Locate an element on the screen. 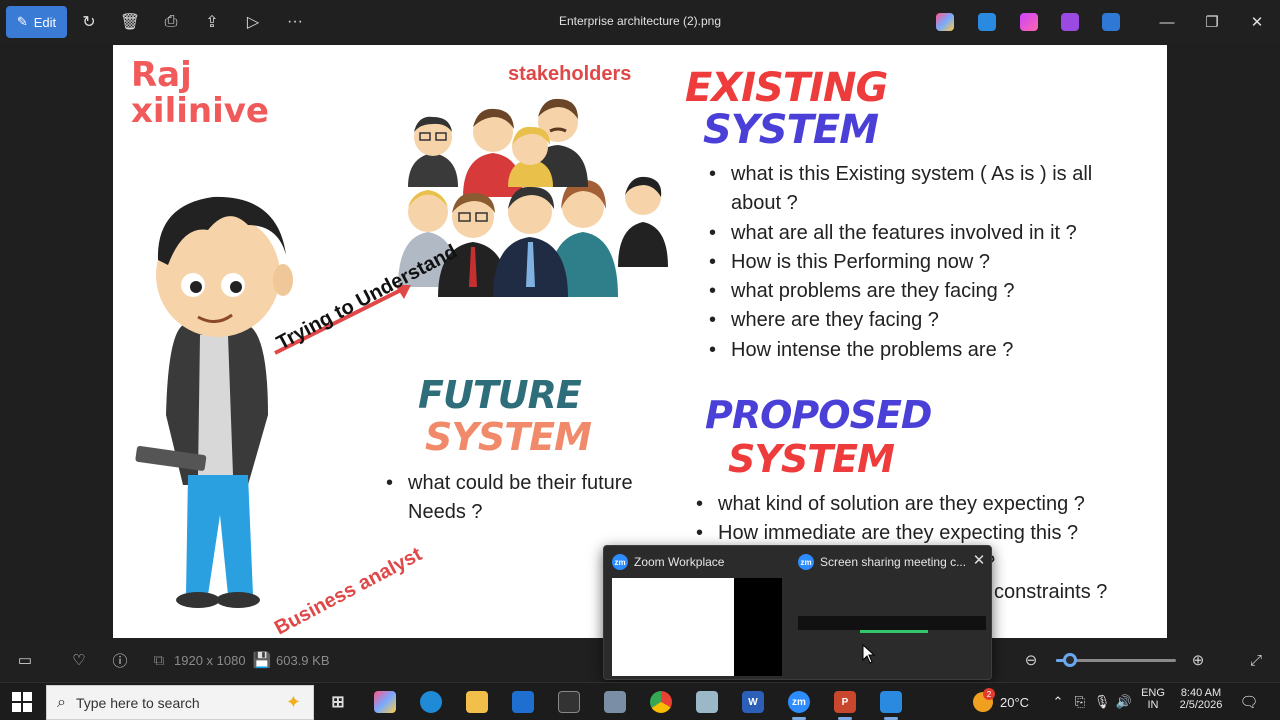  stakeholders-label: stakeholders is located at coordinates (570, 74).